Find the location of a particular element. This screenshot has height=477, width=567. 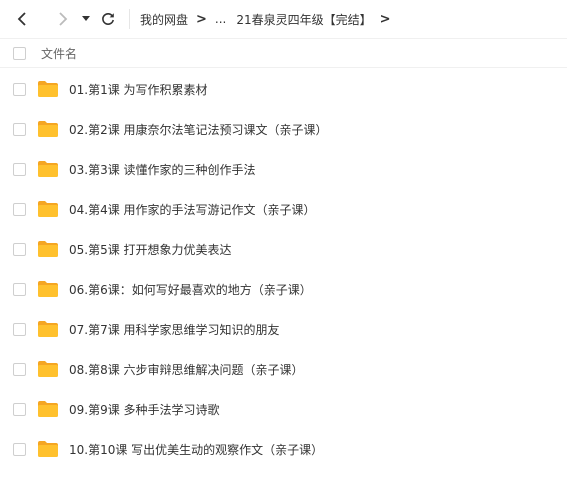

file-name: 09.第9课 多种手法学习诗歌 is located at coordinates (144, 409).